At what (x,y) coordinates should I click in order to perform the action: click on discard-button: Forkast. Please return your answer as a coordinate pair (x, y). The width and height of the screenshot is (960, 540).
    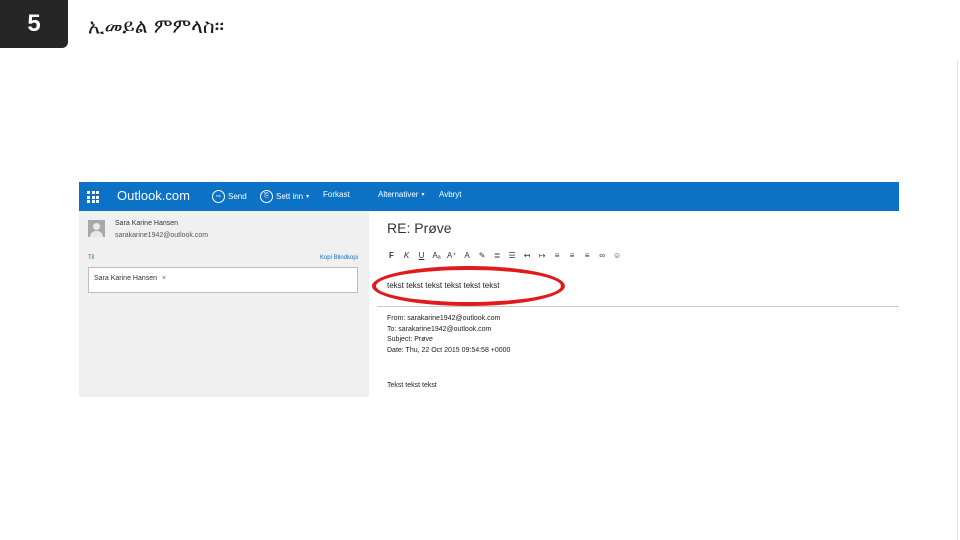
    Looking at the image, I should click on (336, 194).